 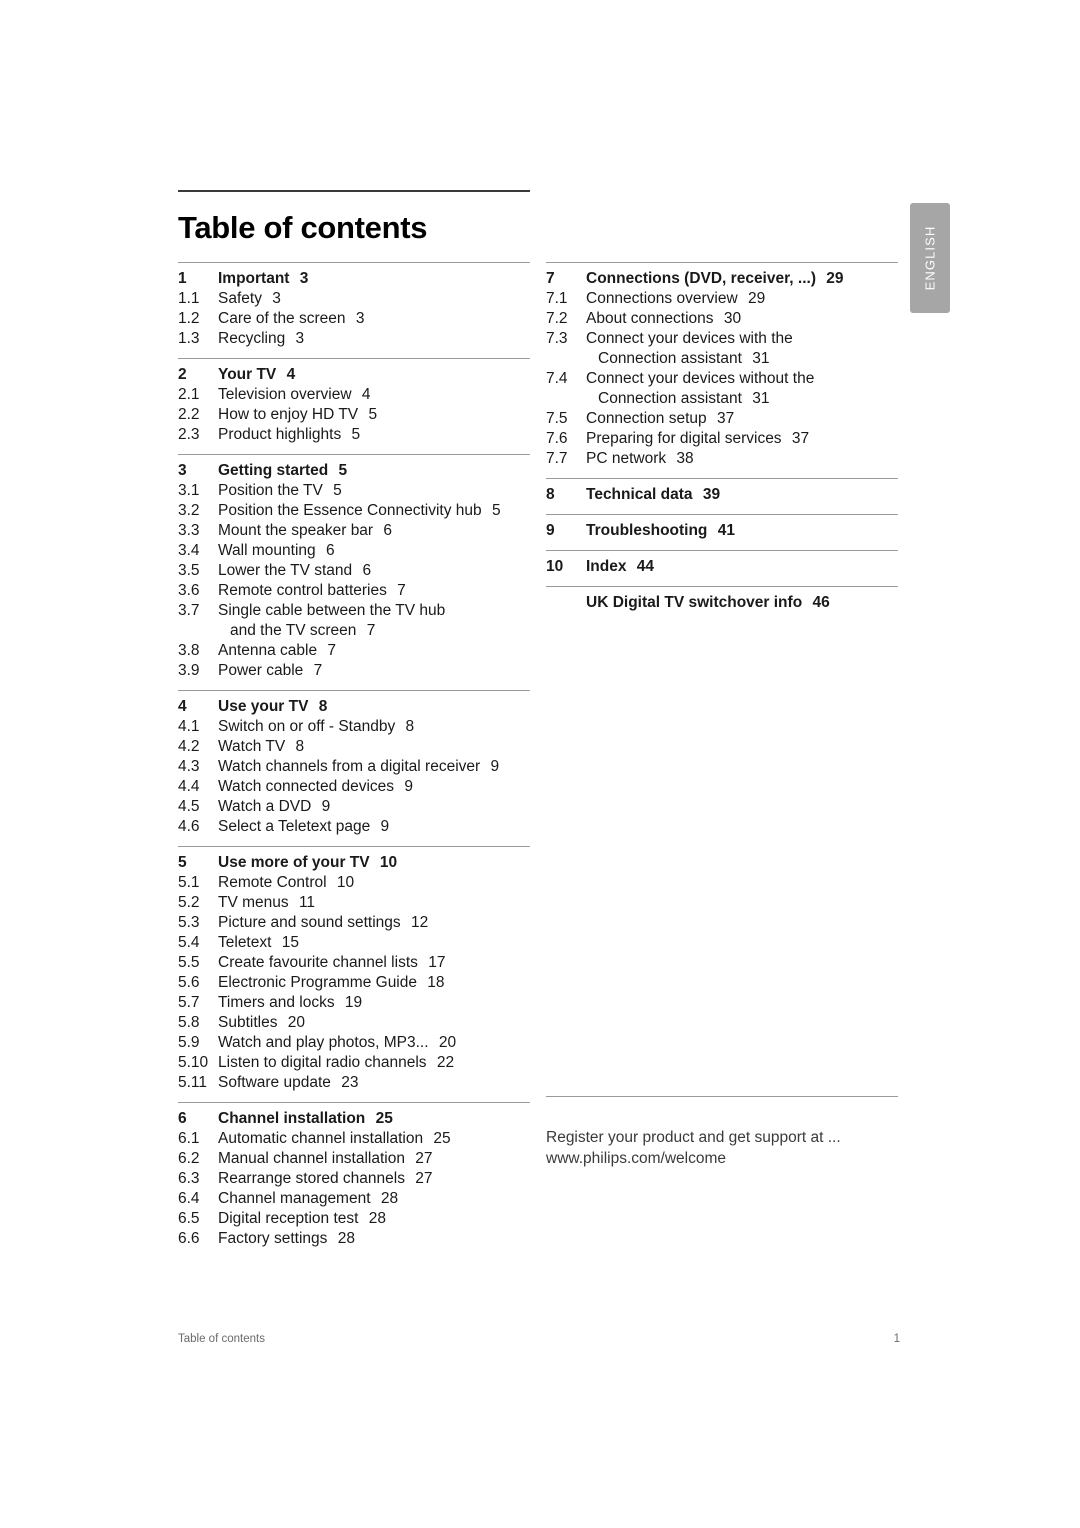 What do you see at coordinates (354, 1139) in the screenshot?
I see `toc-section-entry: 6.1 Automatic channel installation 25` at bounding box center [354, 1139].